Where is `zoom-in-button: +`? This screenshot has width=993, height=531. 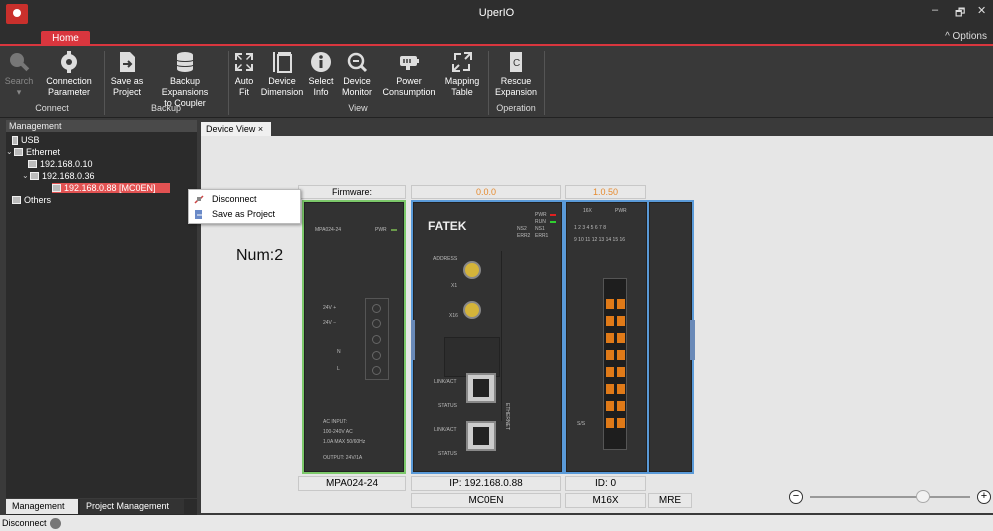
zoom-in-button: + is located at coordinates (984, 497).